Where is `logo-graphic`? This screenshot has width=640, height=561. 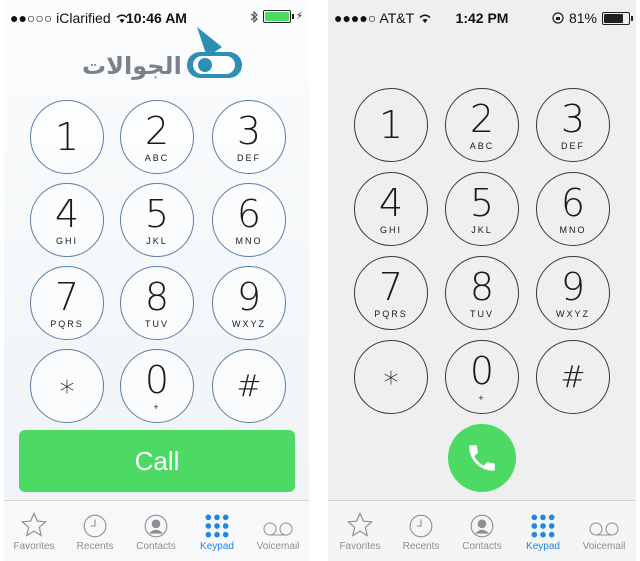 logo-graphic is located at coordinates (214, 52).